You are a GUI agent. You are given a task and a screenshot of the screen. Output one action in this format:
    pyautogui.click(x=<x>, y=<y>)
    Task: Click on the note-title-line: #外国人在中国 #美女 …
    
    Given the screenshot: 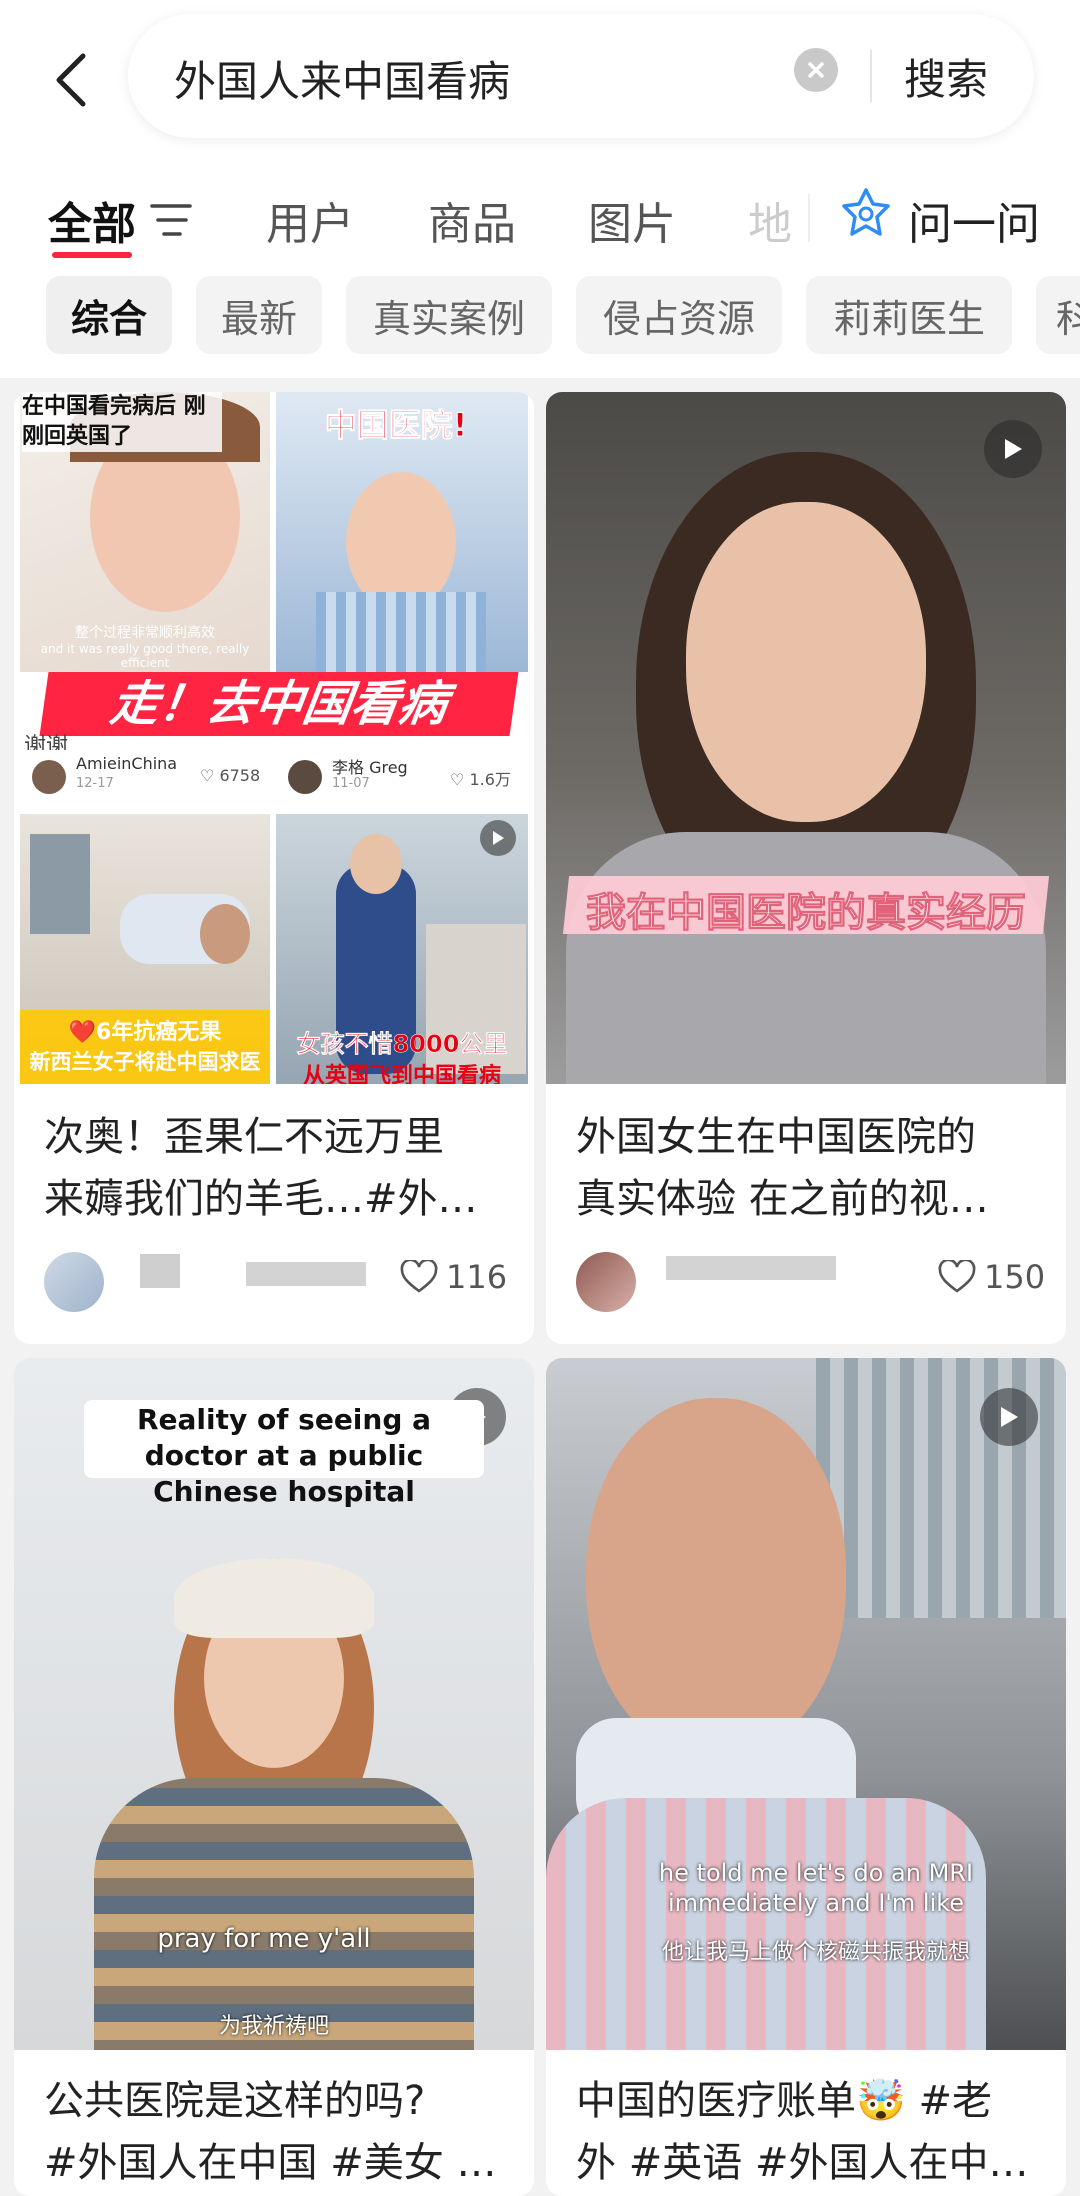 What is the action you would take?
    pyautogui.click(x=270, y=2163)
    